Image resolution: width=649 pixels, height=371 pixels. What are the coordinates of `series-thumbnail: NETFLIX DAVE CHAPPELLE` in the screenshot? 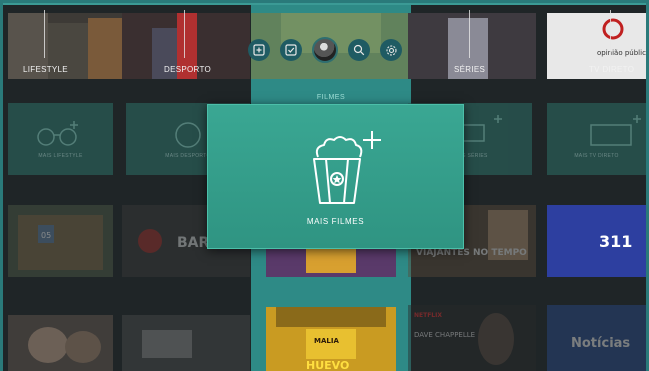 It's located at (472, 338).